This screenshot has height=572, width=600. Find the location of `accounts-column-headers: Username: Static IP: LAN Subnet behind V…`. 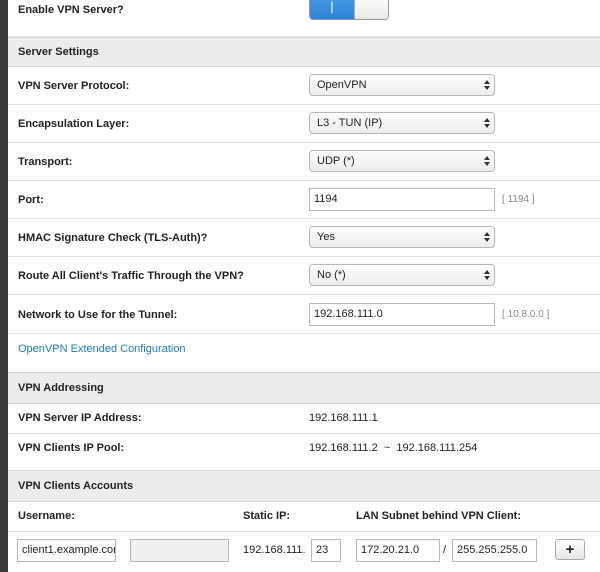

accounts-column-headers: Username: Static IP: LAN Subnet behind V… is located at coordinates (304, 517).